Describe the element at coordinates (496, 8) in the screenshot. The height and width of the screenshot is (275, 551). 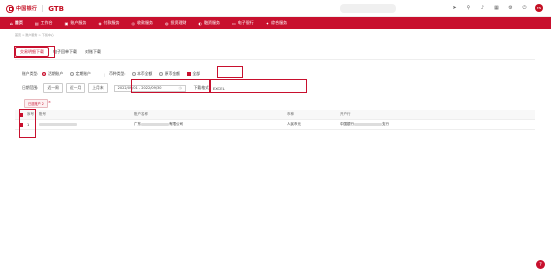
I see `grid-icon: ▦` at that location.